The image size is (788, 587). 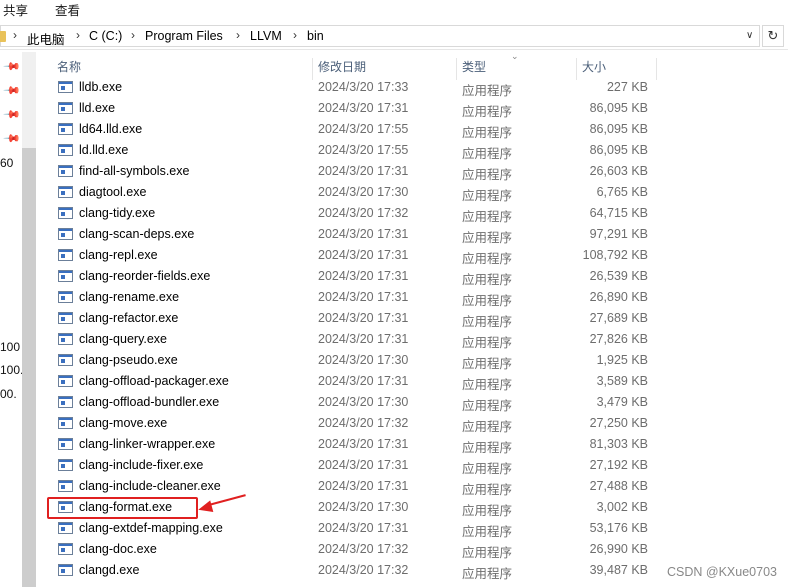 I want to click on file-name: clang-pseudo.exe, so click(x=128, y=360).